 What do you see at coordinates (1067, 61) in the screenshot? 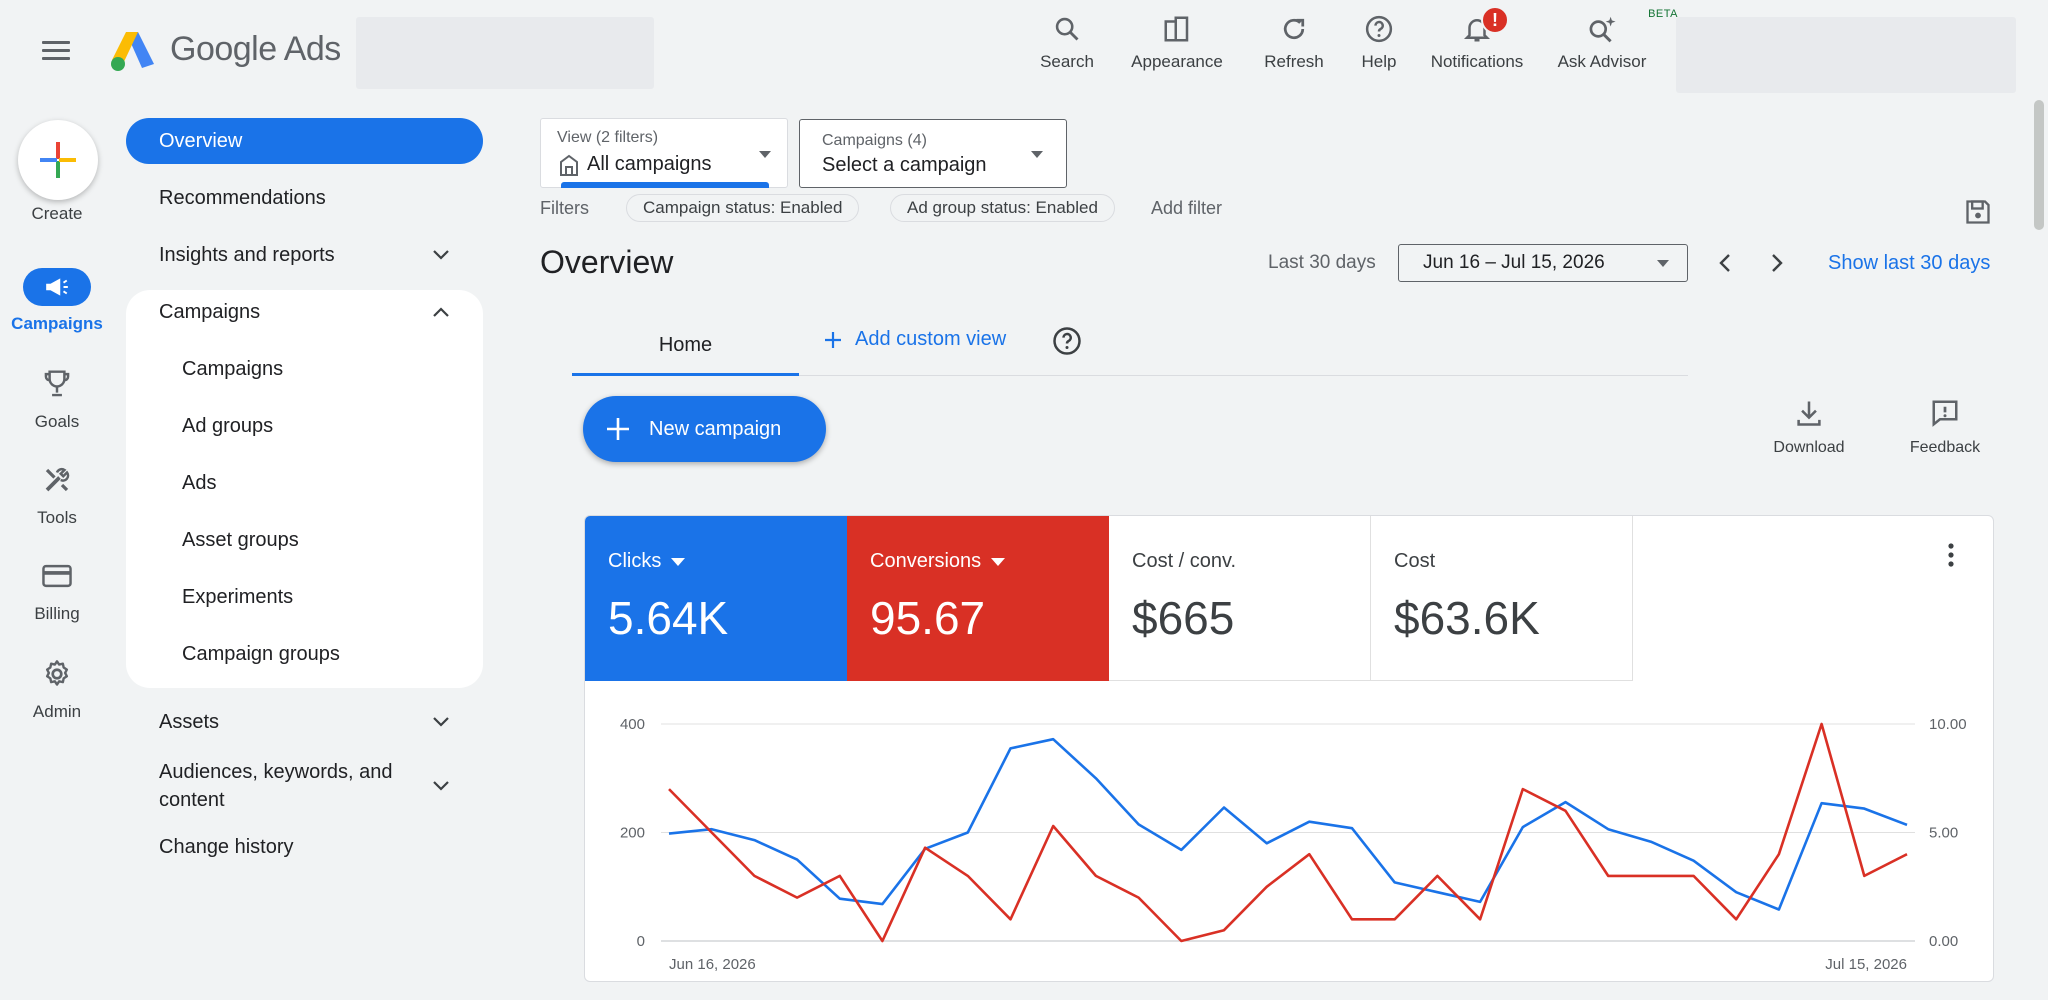
I see `search-label: Search` at bounding box center [1067, 61].